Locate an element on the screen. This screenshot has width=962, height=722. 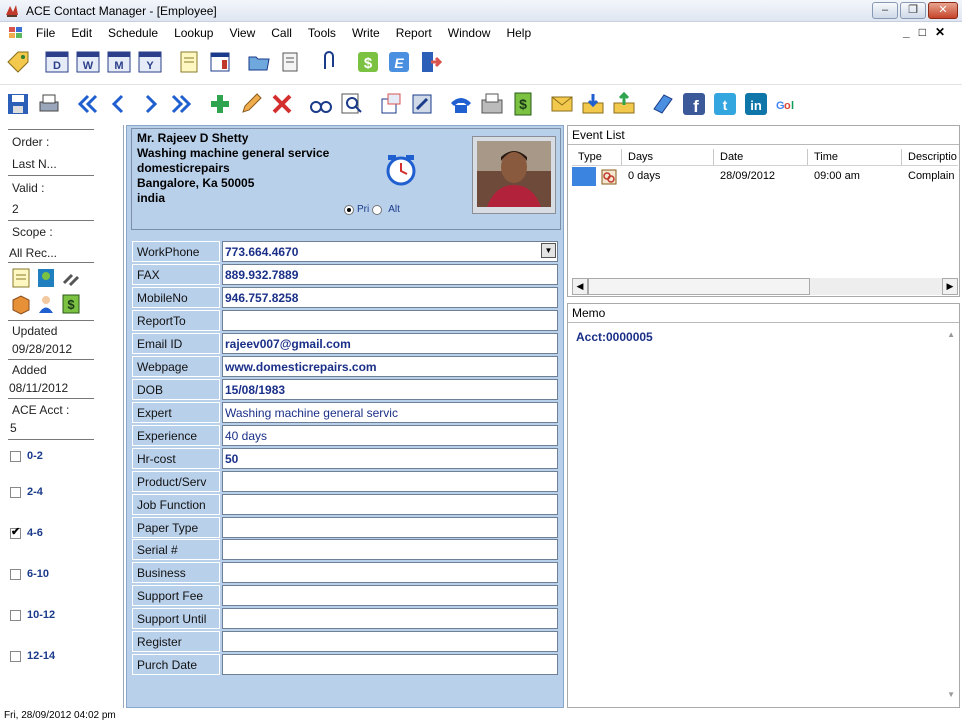
range-checkbox-4-6: 4-6 is located at coordinates (26, 532).